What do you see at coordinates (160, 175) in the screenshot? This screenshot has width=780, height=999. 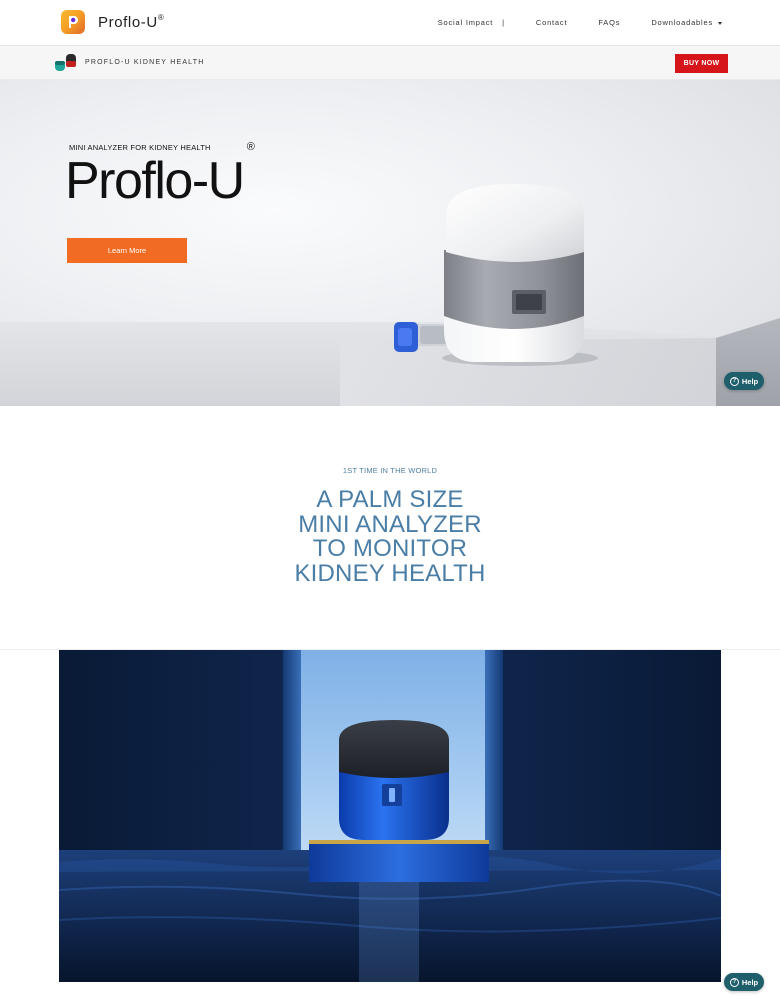 I see `hero-title: Proflo-U®` at bounding box center [160, 175].